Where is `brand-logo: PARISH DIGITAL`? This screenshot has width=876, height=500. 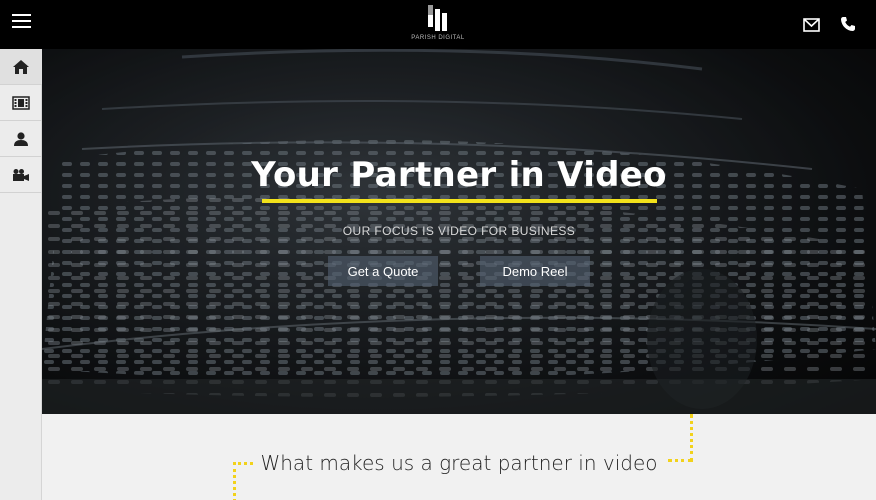
brand-logo: PARISH DIGITAL is located at coordinates (438, 25).